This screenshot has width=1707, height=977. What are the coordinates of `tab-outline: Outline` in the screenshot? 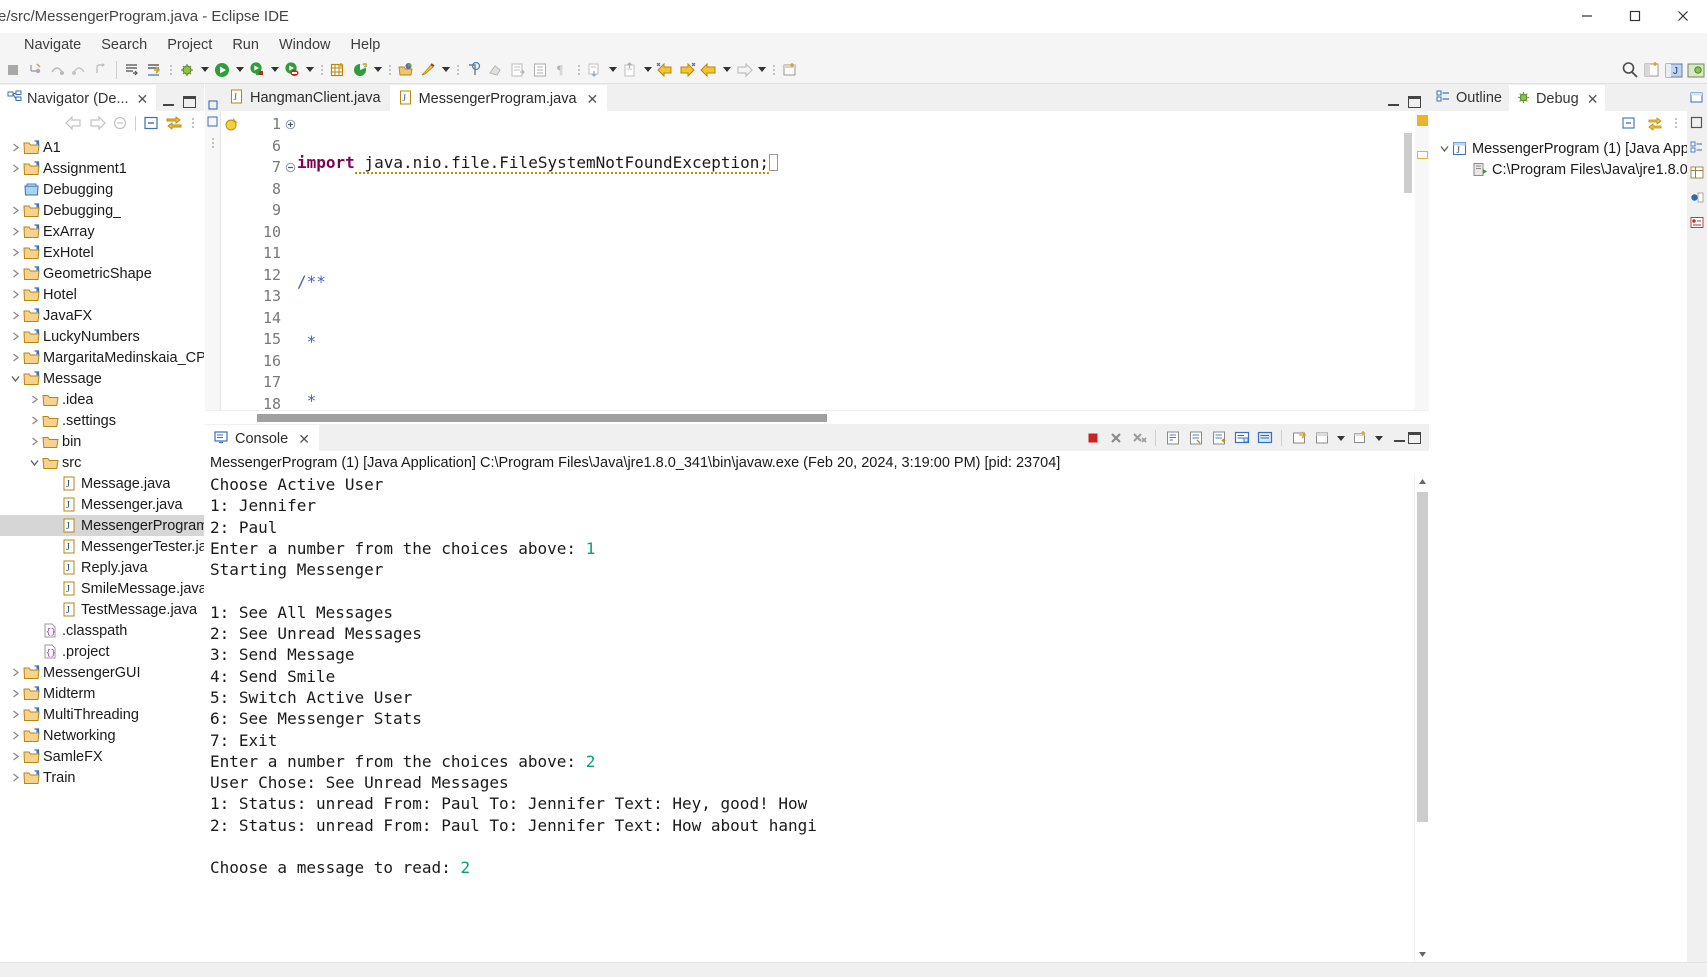 It's located at (1469, 98).